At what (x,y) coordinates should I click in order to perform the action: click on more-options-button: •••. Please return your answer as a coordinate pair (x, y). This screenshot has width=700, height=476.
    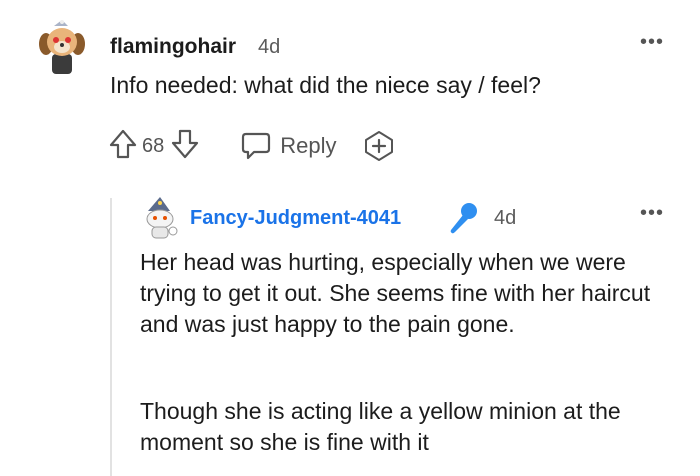
    Looking at the image, I should click on (652, 42).